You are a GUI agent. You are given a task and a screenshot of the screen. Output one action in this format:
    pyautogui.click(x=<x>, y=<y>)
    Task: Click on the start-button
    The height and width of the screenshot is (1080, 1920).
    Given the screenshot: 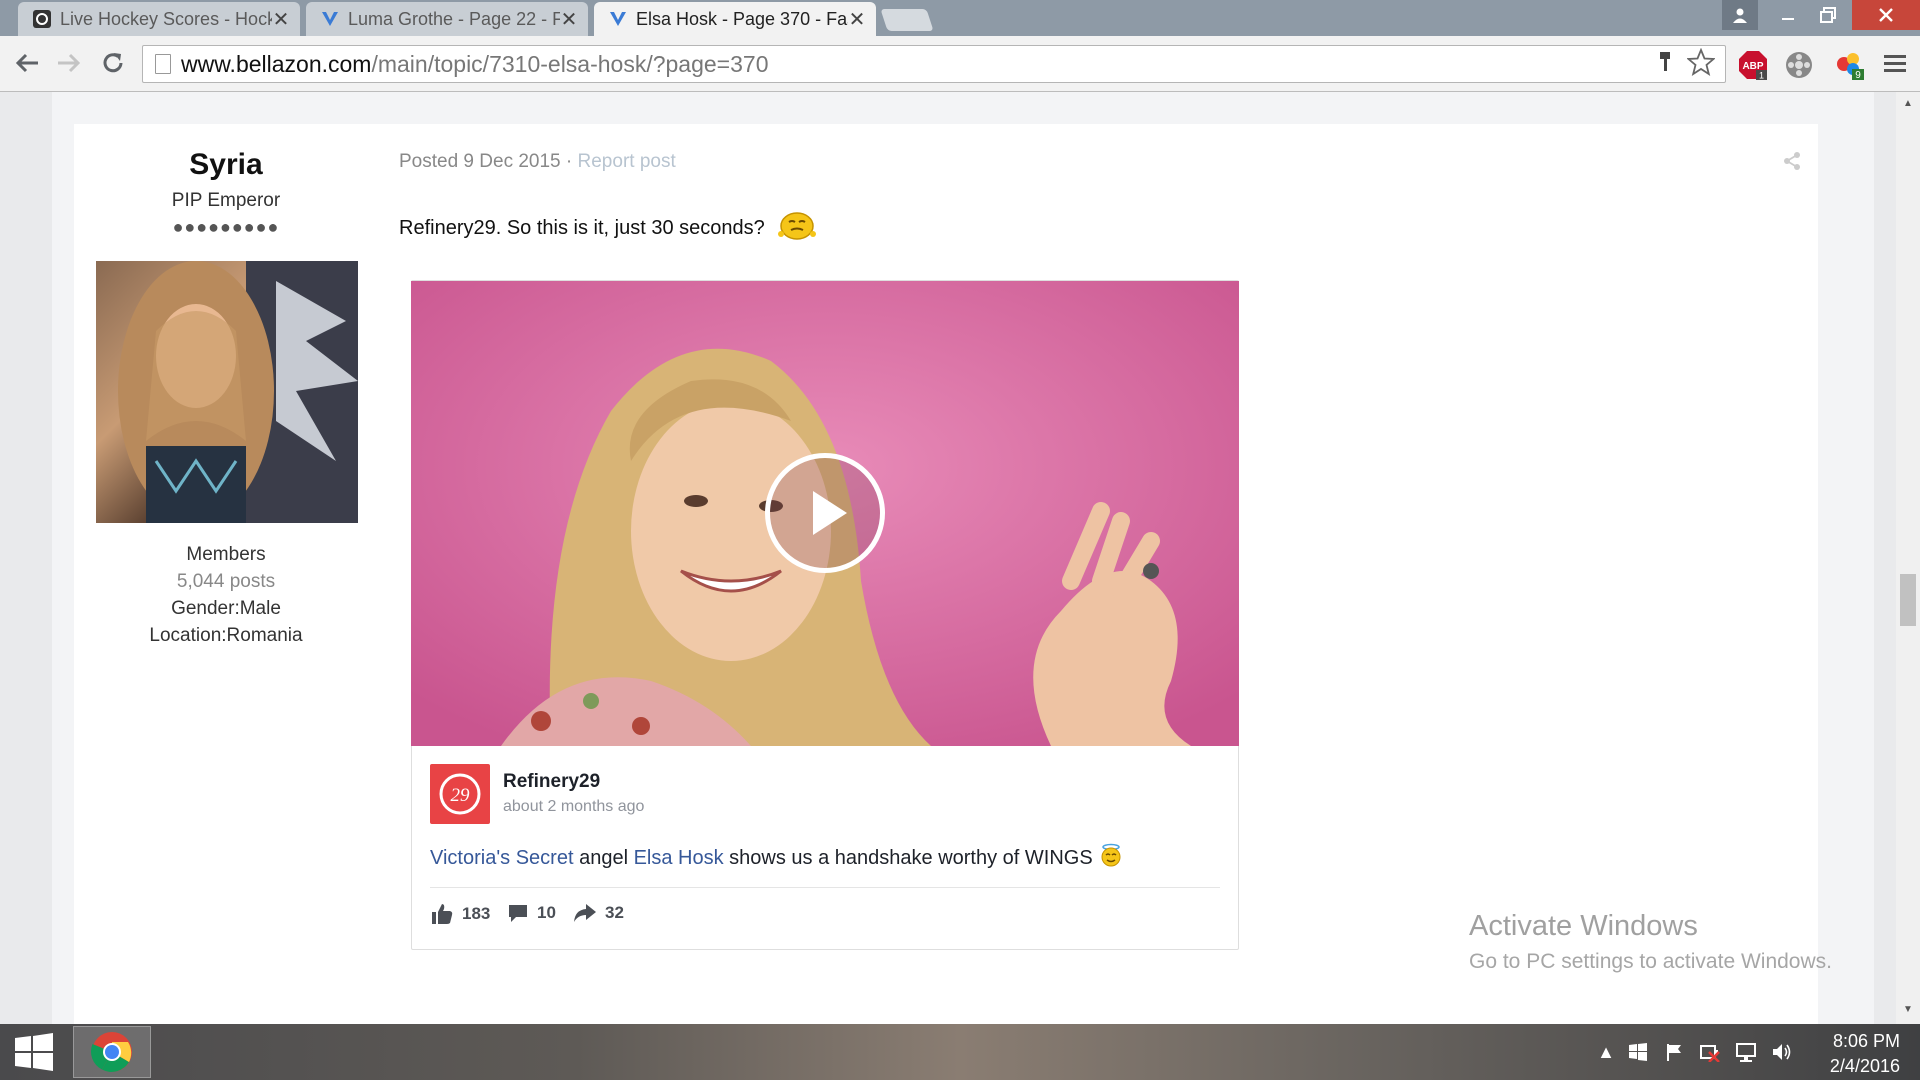 What is the action you would take?
    pyautogui.click(x=34, y=1052)
    